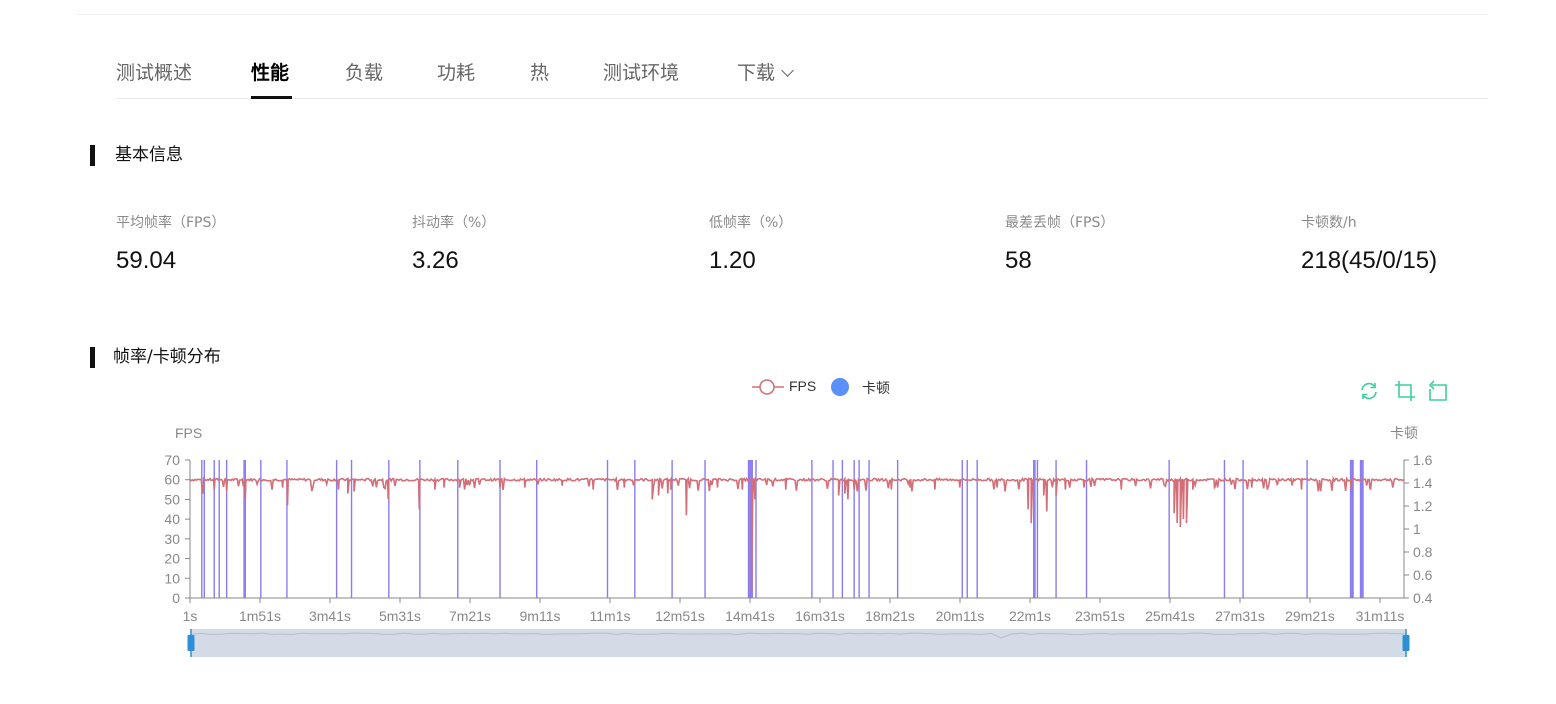 Image resolution: width=1556 pixels, height=704 pixels. I want to click on y-axis-title-right: 卡顿, so click(1404, 433).